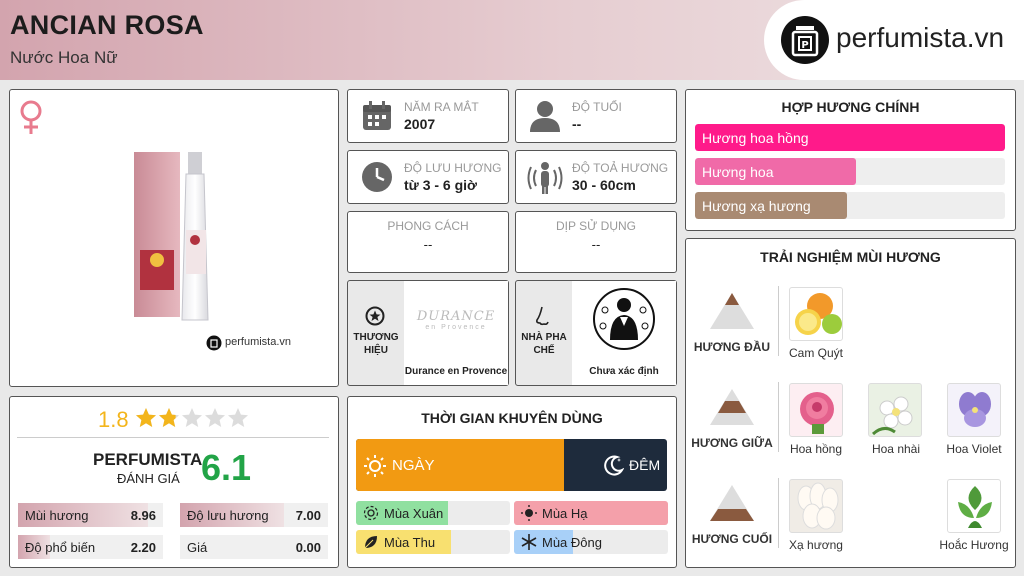 The image size is (1024, 576). I want to click on perfumer-label-line1: NHÀ PHA, so click(544, 337).